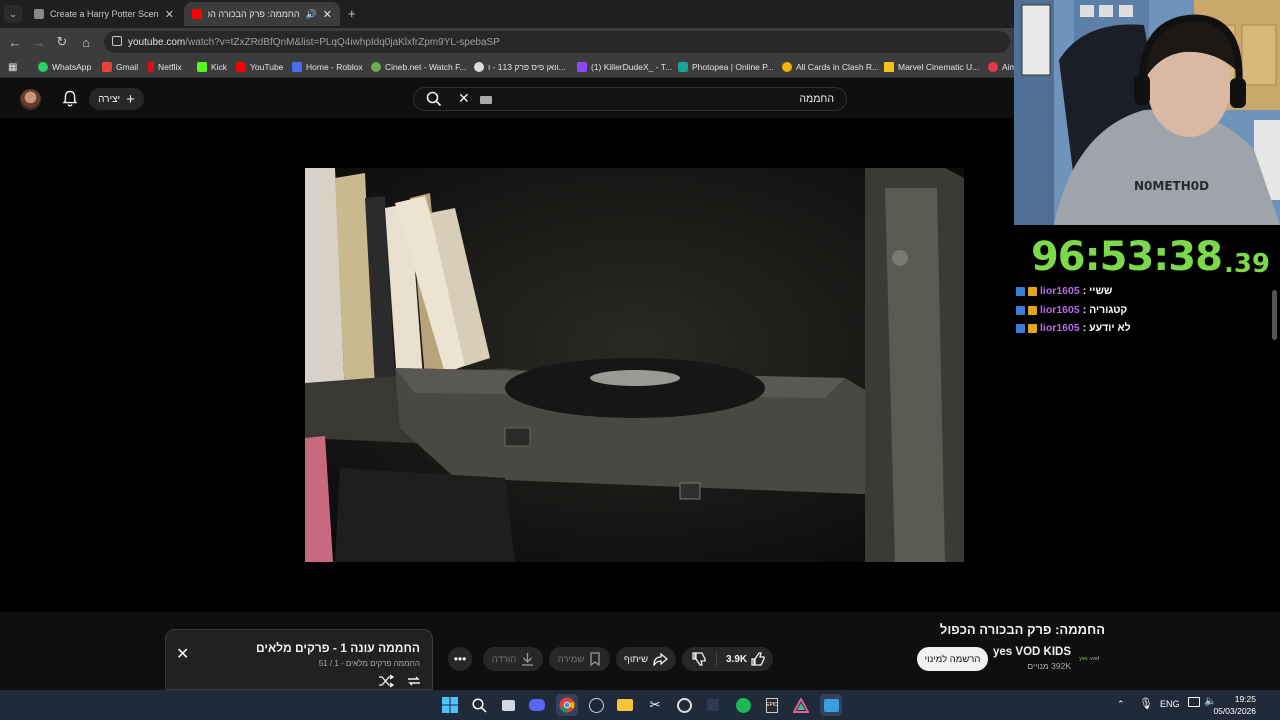 Image resolution: width=1280 pixels, height=720 pixels. What do you see at coordinates (1049, 666) in the screenshot?
I see `subscriber-count: 392K מנויים` at bounding box center [1049, 666].